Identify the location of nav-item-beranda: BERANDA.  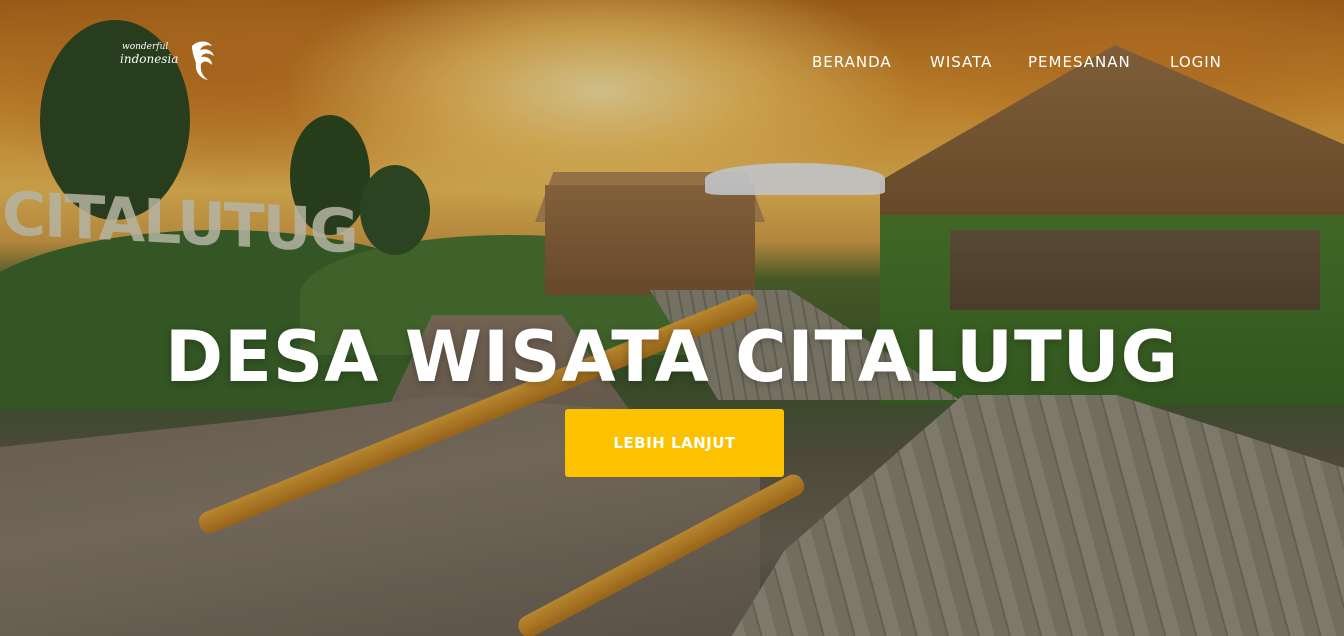
(852, 62).